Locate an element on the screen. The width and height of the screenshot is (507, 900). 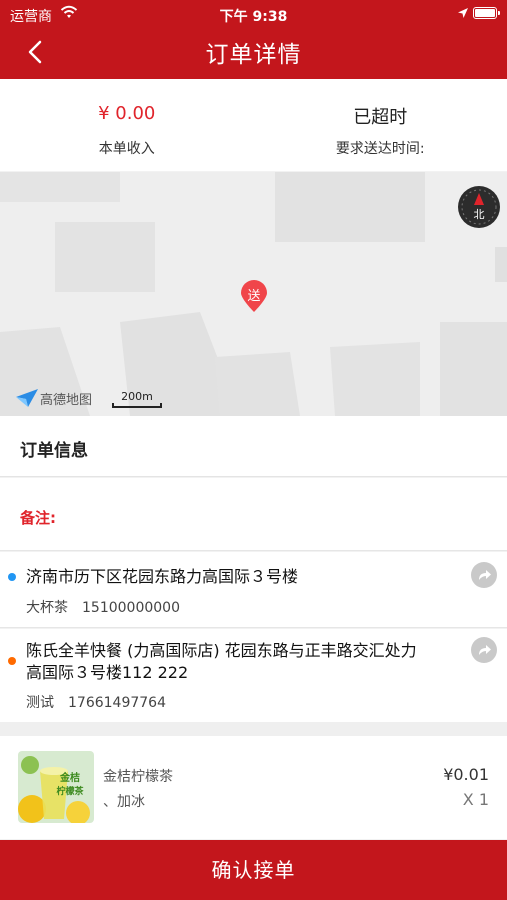
section-divider is located at coordinates (253, 729).